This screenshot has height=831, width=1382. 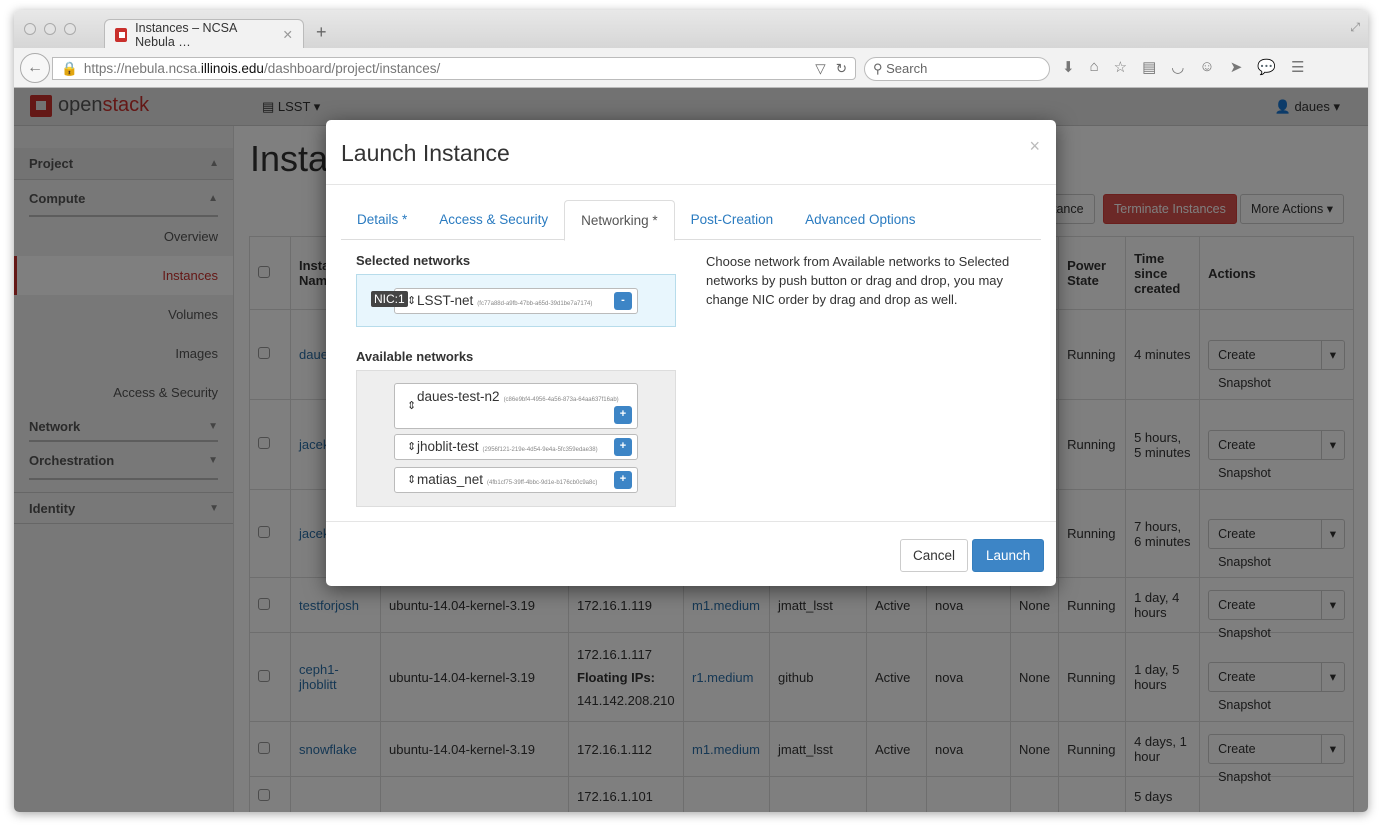 I want to click on menu-icon: ☰, so click(x=1297, y=67).